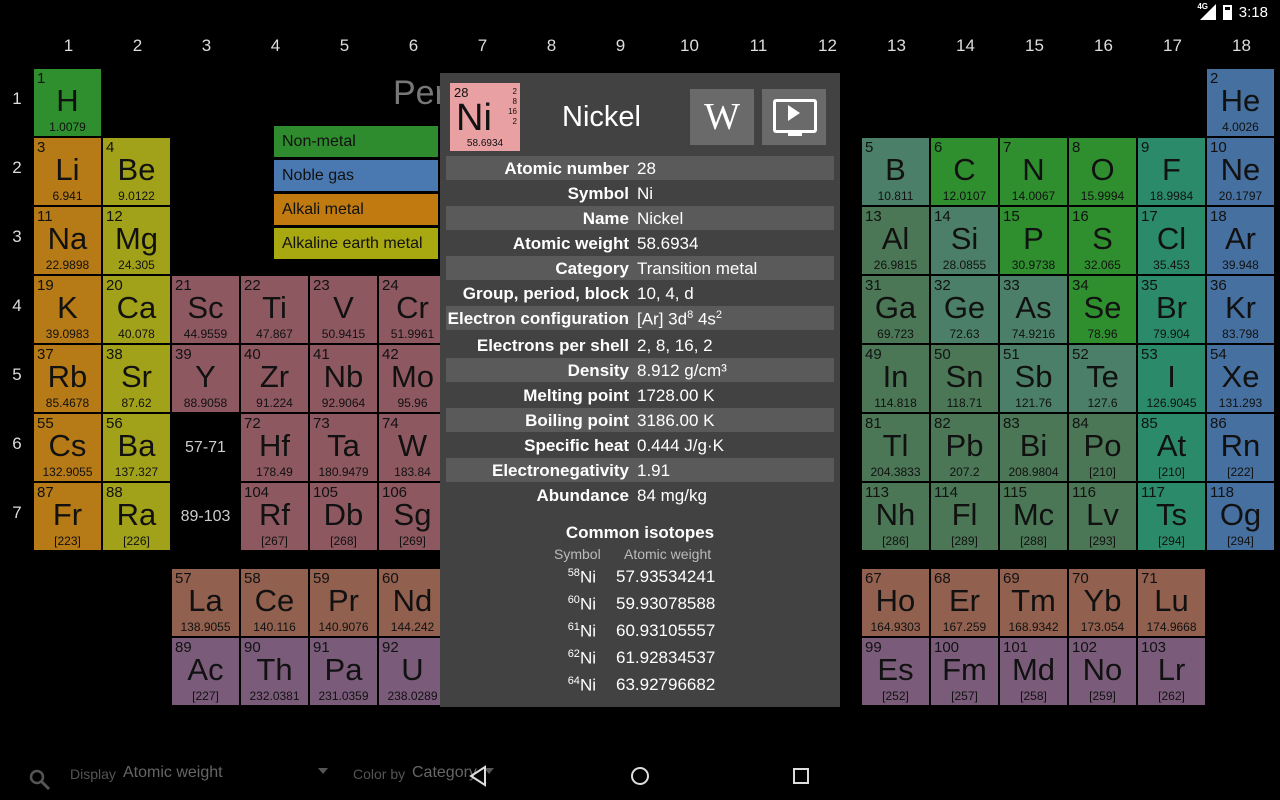 This screenshot has height=800, width=1280. I want to click on element-tile-md: 101 Md [258], so click(1033, 671).